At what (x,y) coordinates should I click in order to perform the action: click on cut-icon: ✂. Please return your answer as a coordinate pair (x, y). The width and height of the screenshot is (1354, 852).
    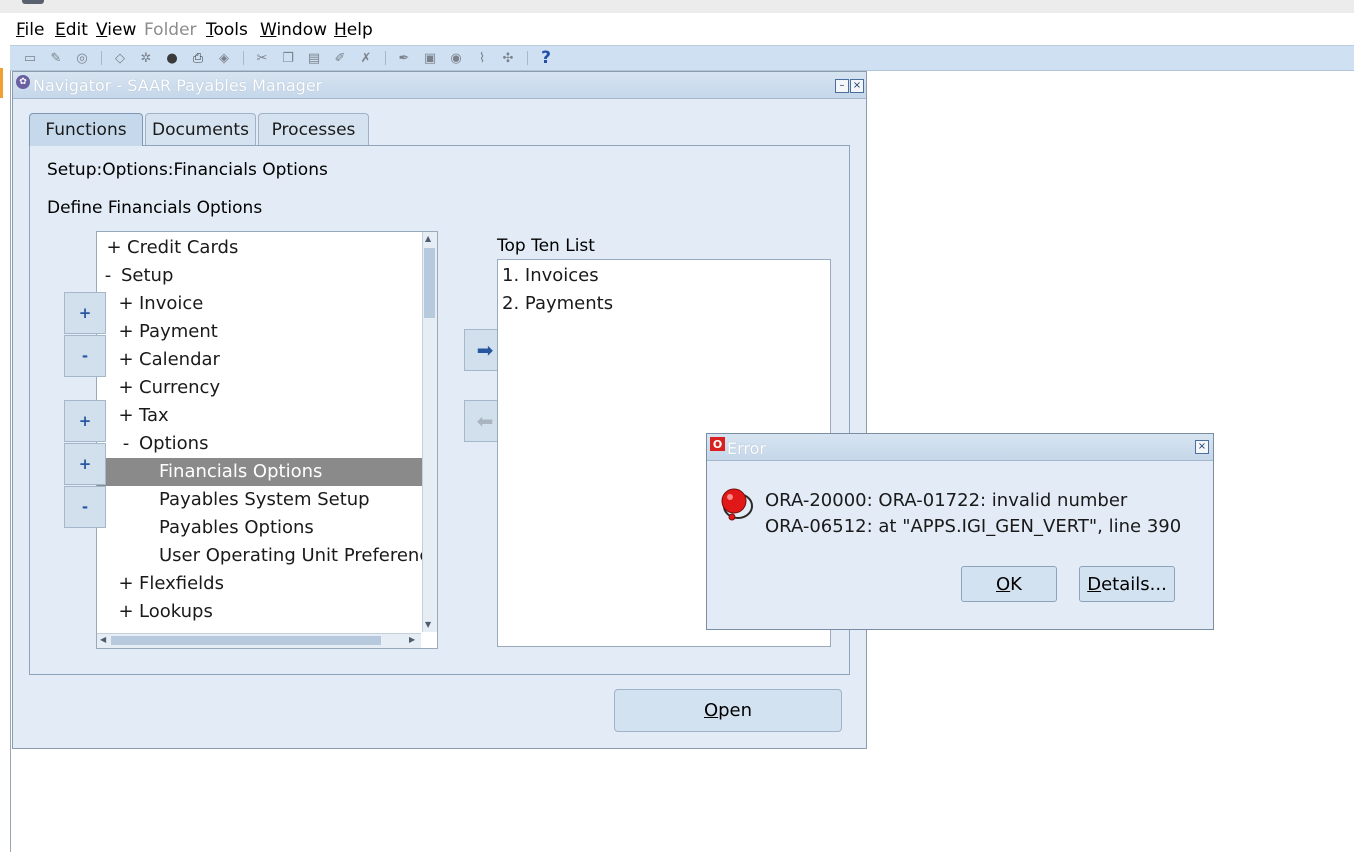
    Looking at the image, I should click on (262, 58).